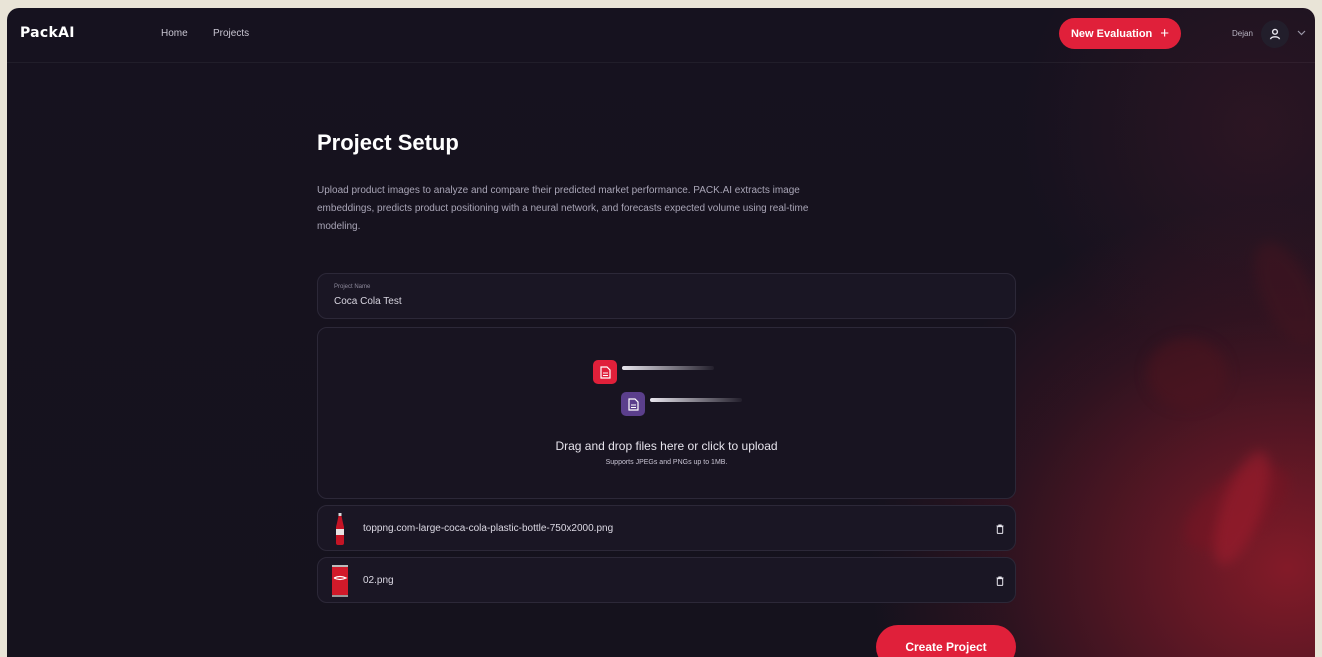  I want to click on user-avatar-button, so click(1275, 34).